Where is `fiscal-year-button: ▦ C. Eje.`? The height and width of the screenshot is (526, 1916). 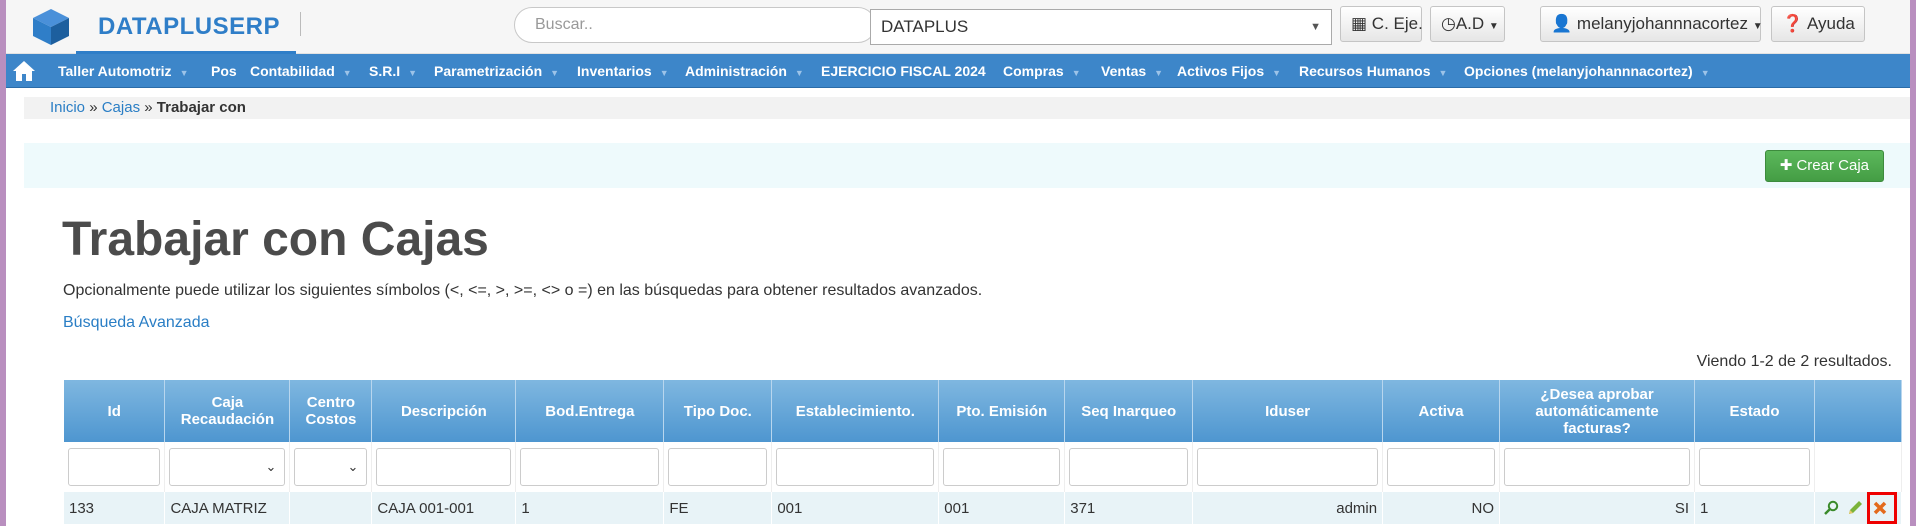 fiscal-year-button: ▦ C. Eje. is located at coordinates (1381, 24).